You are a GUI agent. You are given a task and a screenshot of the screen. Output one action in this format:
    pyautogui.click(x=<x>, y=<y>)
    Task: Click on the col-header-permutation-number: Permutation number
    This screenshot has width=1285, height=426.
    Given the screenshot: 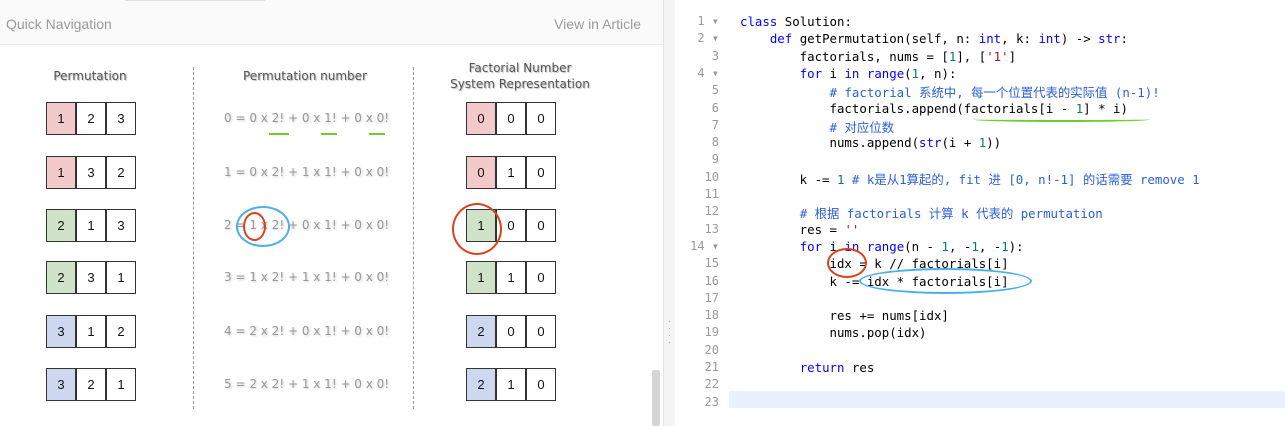 What is the action you would take?
    pyautogui.click(x=305, y=76)
    